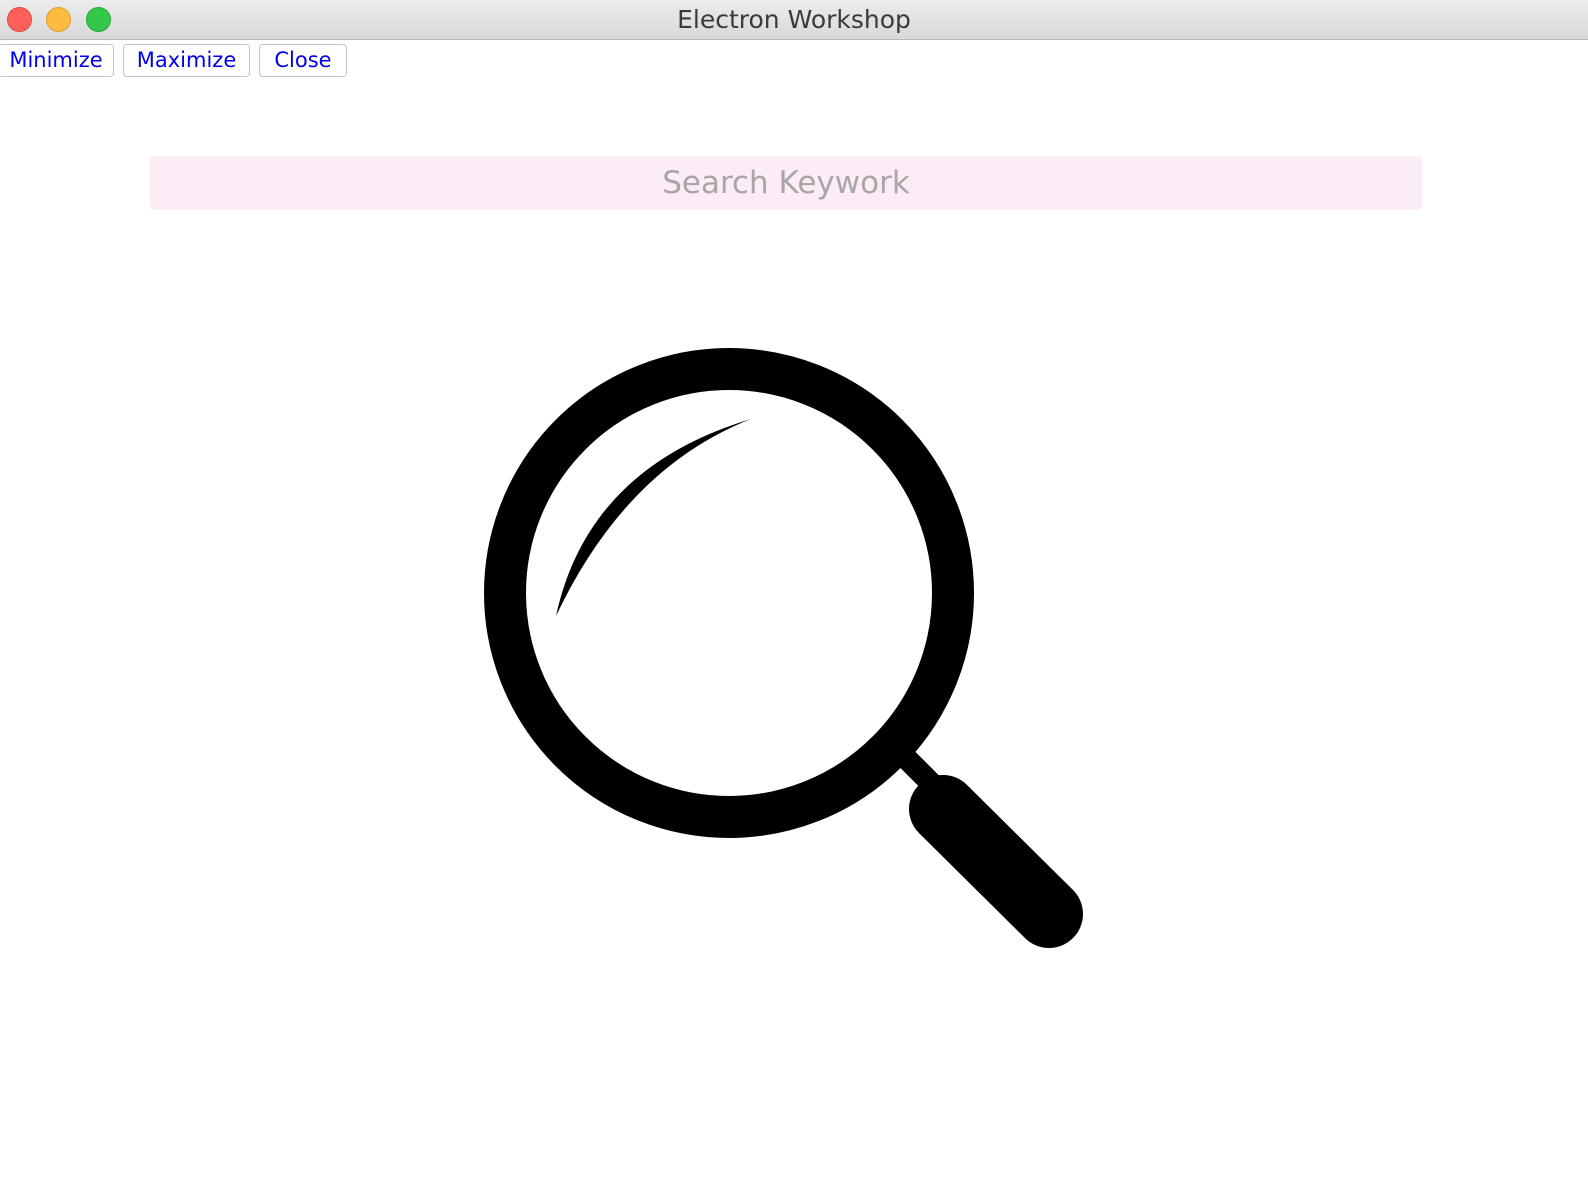 This screenshot has width=1588, height=1194. What do you see at coordinates (57, 60) in the screenshot?
I see `minimize-button: Minimize` at bounding box center [57, 60].